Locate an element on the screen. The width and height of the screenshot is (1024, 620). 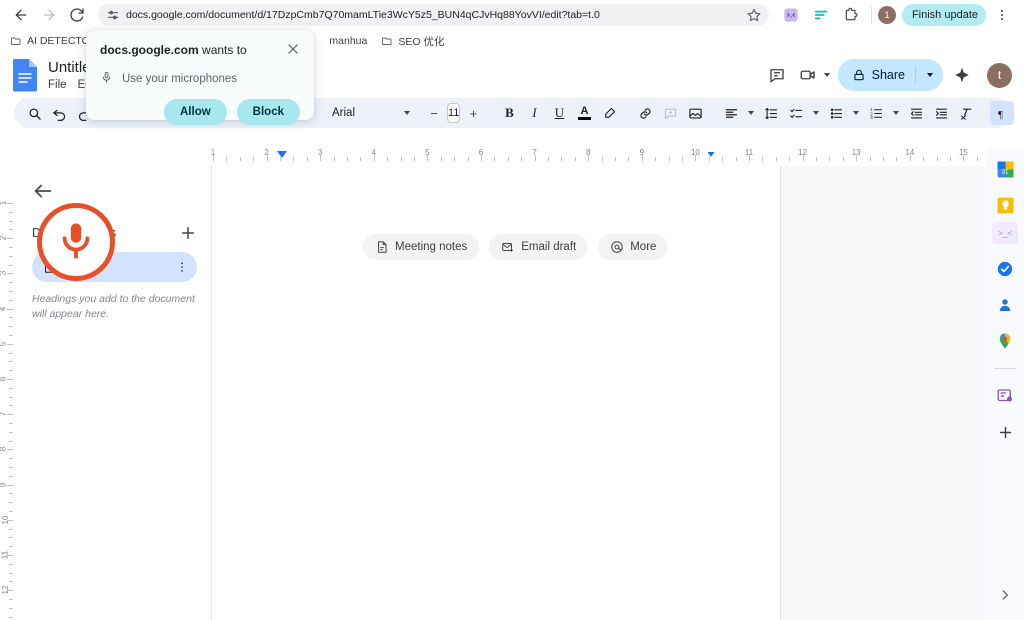
increase-font-label: + is located at coordinates (473, 113).